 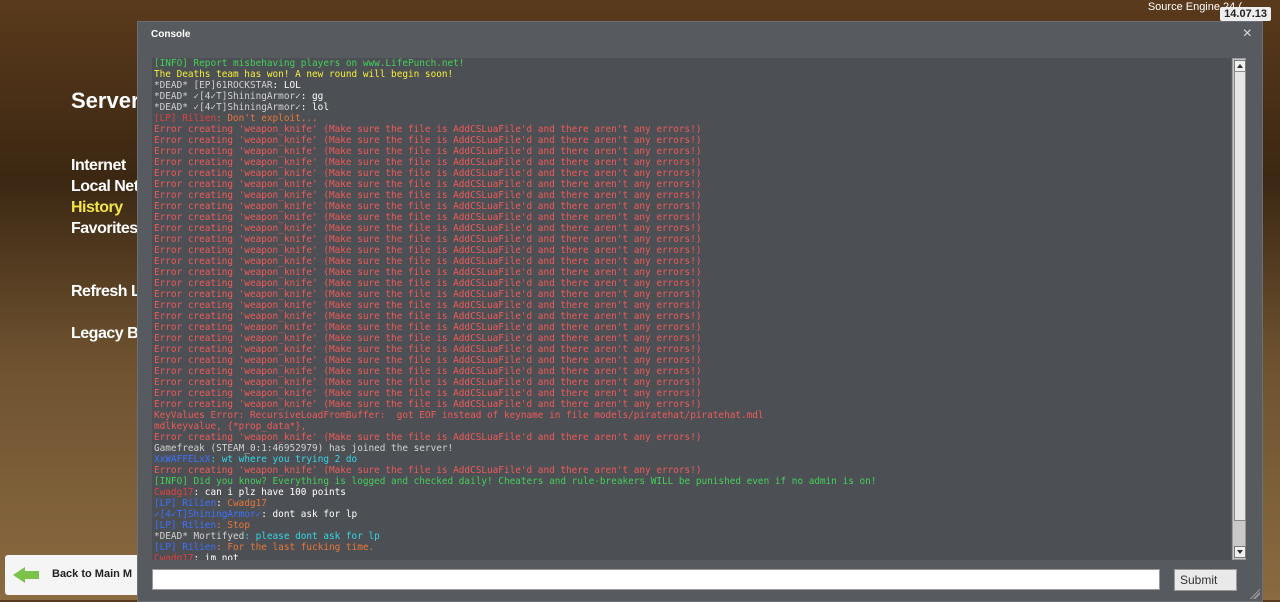 What do you see at coordinates (1205, 580) in the screenshot?
I see `submit-button: Submit` at bounding box center [1205, 580].